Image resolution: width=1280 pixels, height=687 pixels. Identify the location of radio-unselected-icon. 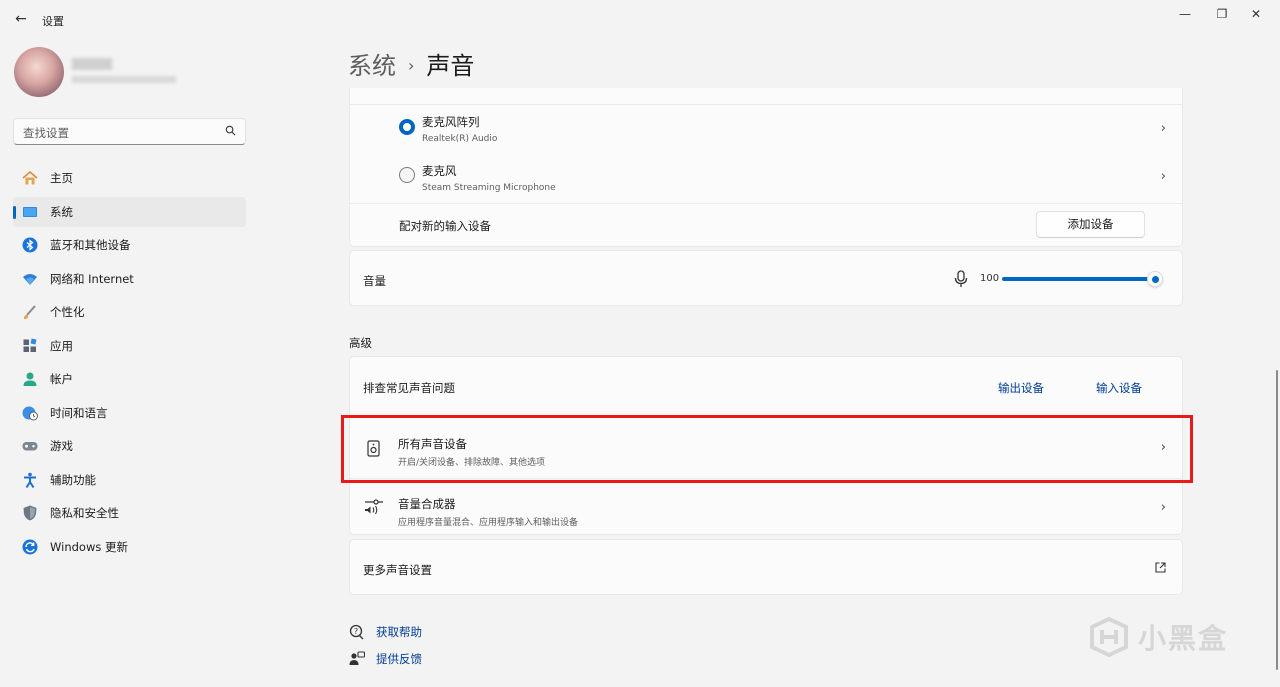
(407, 175).